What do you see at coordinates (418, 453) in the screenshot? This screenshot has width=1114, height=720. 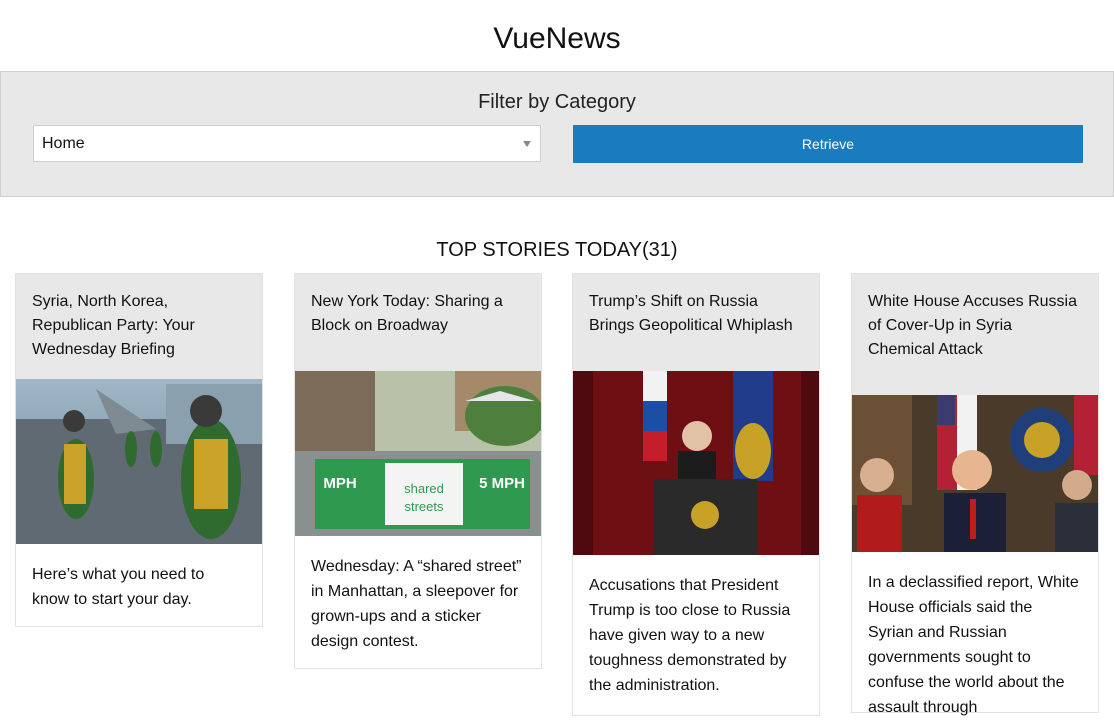 I see `story-image: MPH shared streets 5 MPH` at bounding box center [418, 453].